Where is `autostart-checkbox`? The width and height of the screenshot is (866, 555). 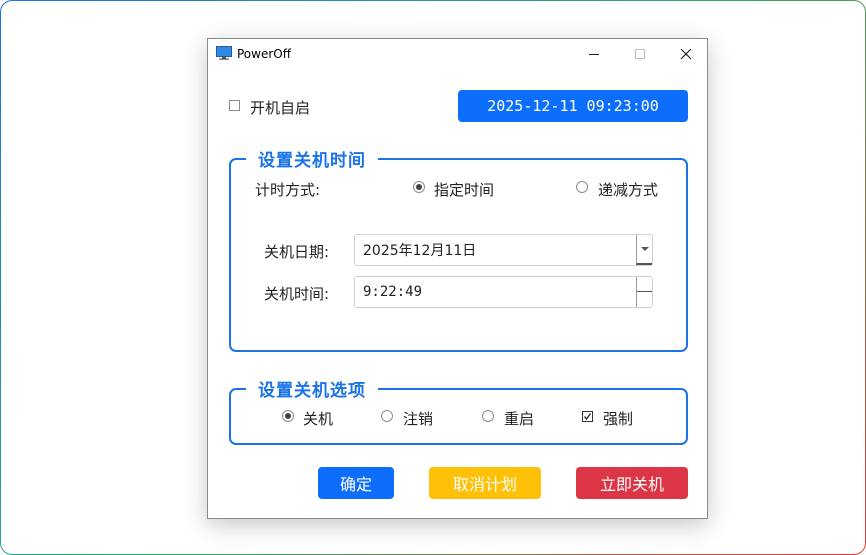 autostart-checkbox is located at coordinates (234, 105).